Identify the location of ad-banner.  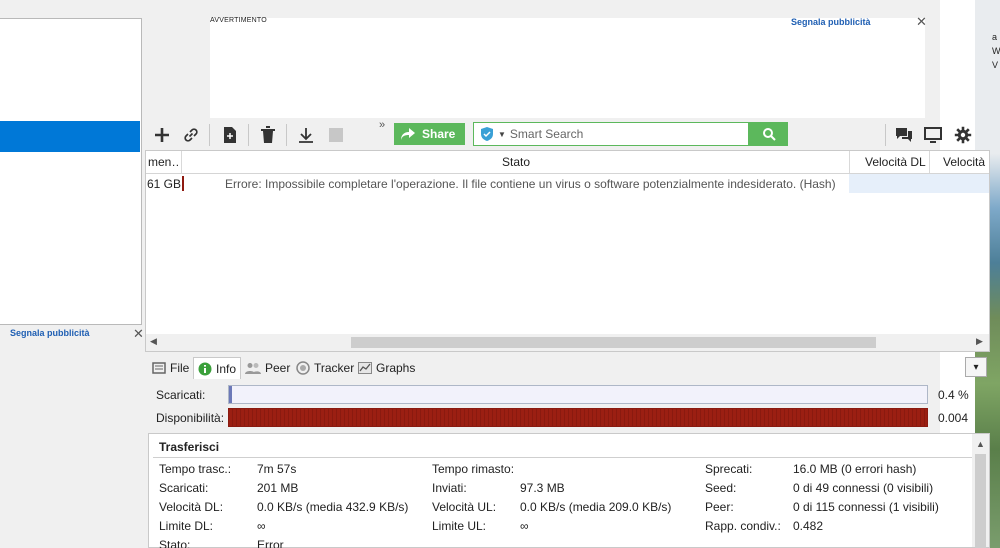
(567, 68).